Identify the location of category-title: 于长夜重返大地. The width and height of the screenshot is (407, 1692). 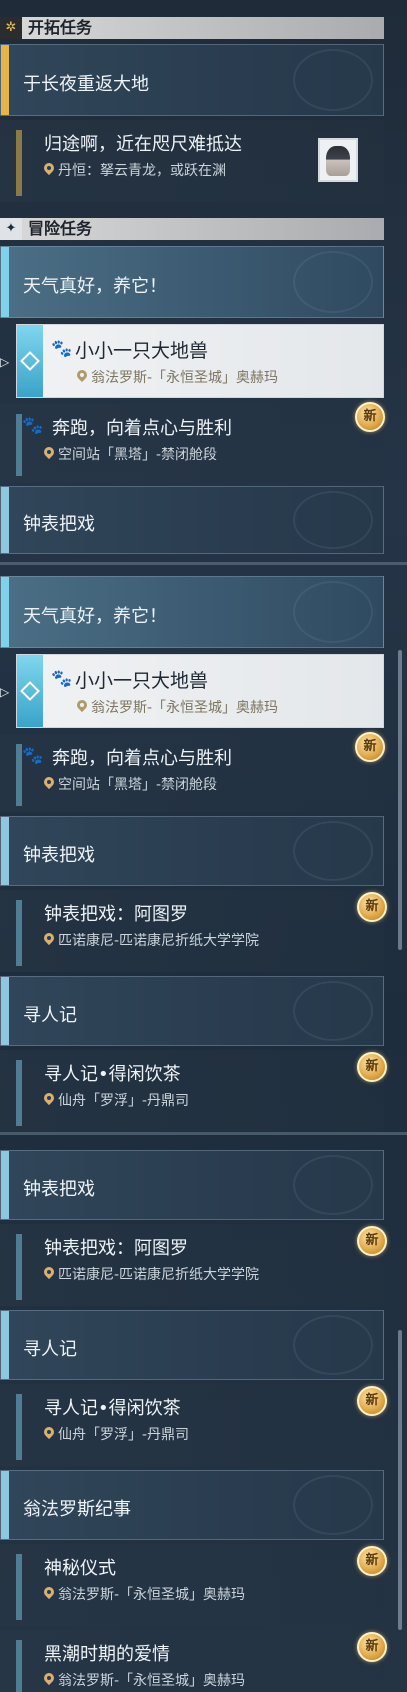
(86, 84).